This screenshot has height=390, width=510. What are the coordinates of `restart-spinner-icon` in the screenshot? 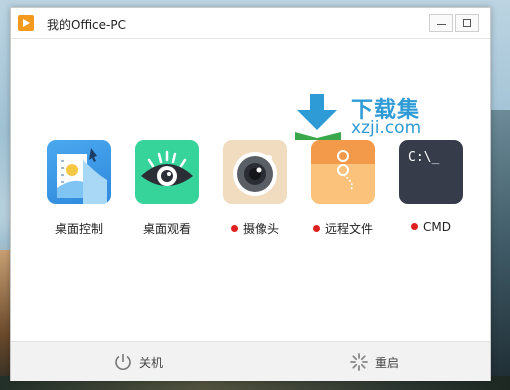 It's located at (359, 362).